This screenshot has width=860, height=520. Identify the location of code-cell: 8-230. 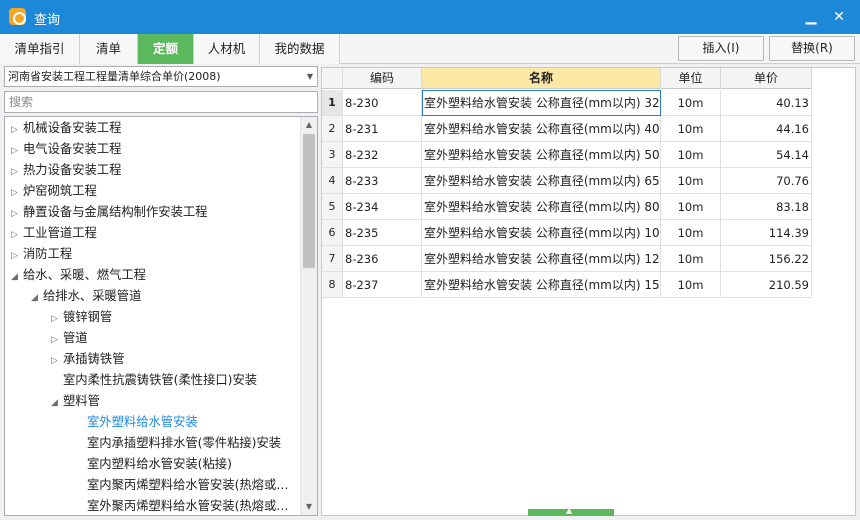
(382, 103).